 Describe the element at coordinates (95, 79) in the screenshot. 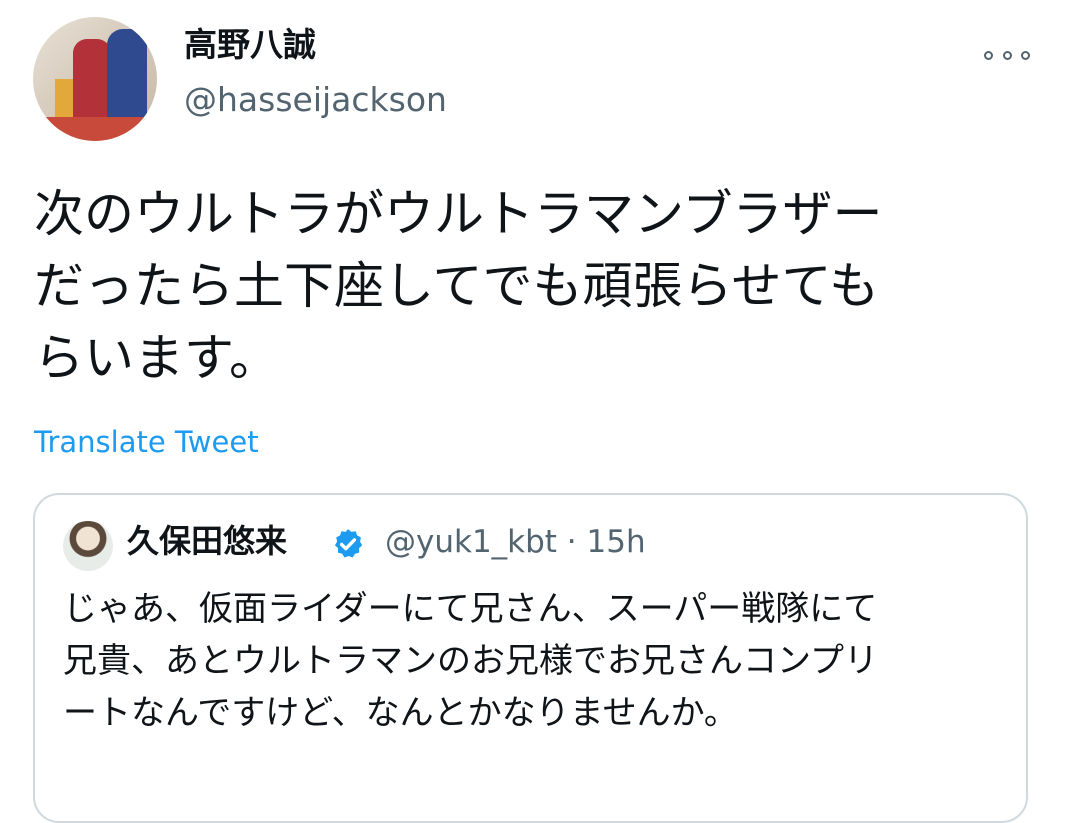

I see `author-avatar` at that location.